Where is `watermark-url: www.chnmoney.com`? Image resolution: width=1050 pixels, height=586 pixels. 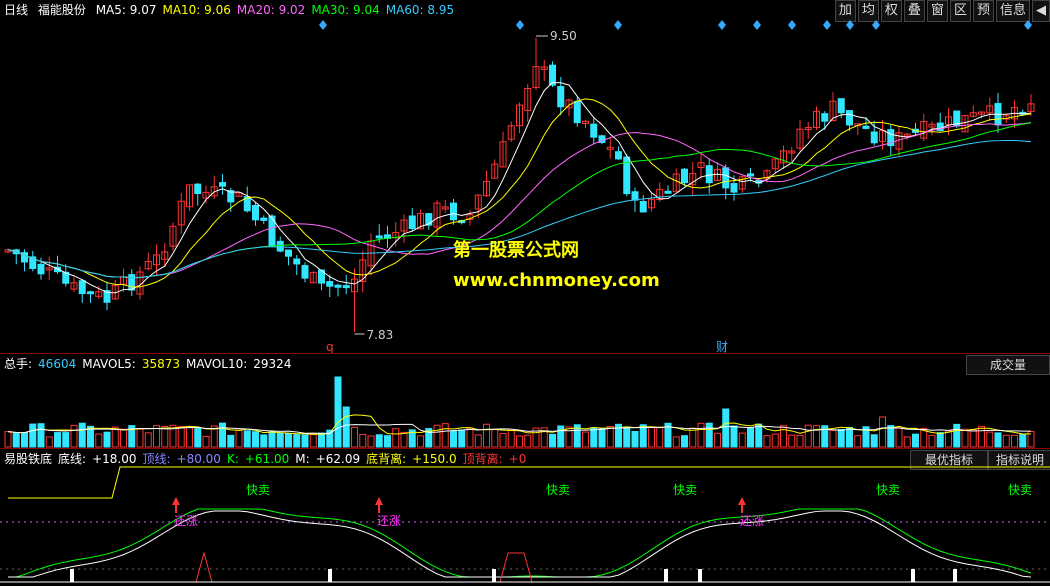 watermark-url: www.chnmoney.com is located at coordinates (556, 280).